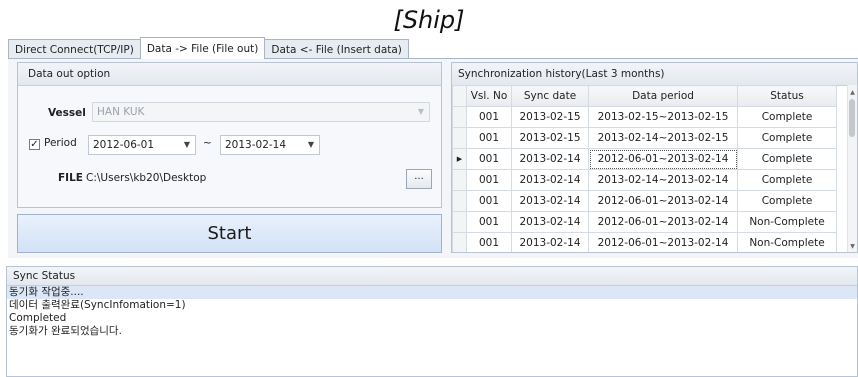  Describe the element at coordinates (229, 233) in the screenshot. I see `start-button: Start` at that location.